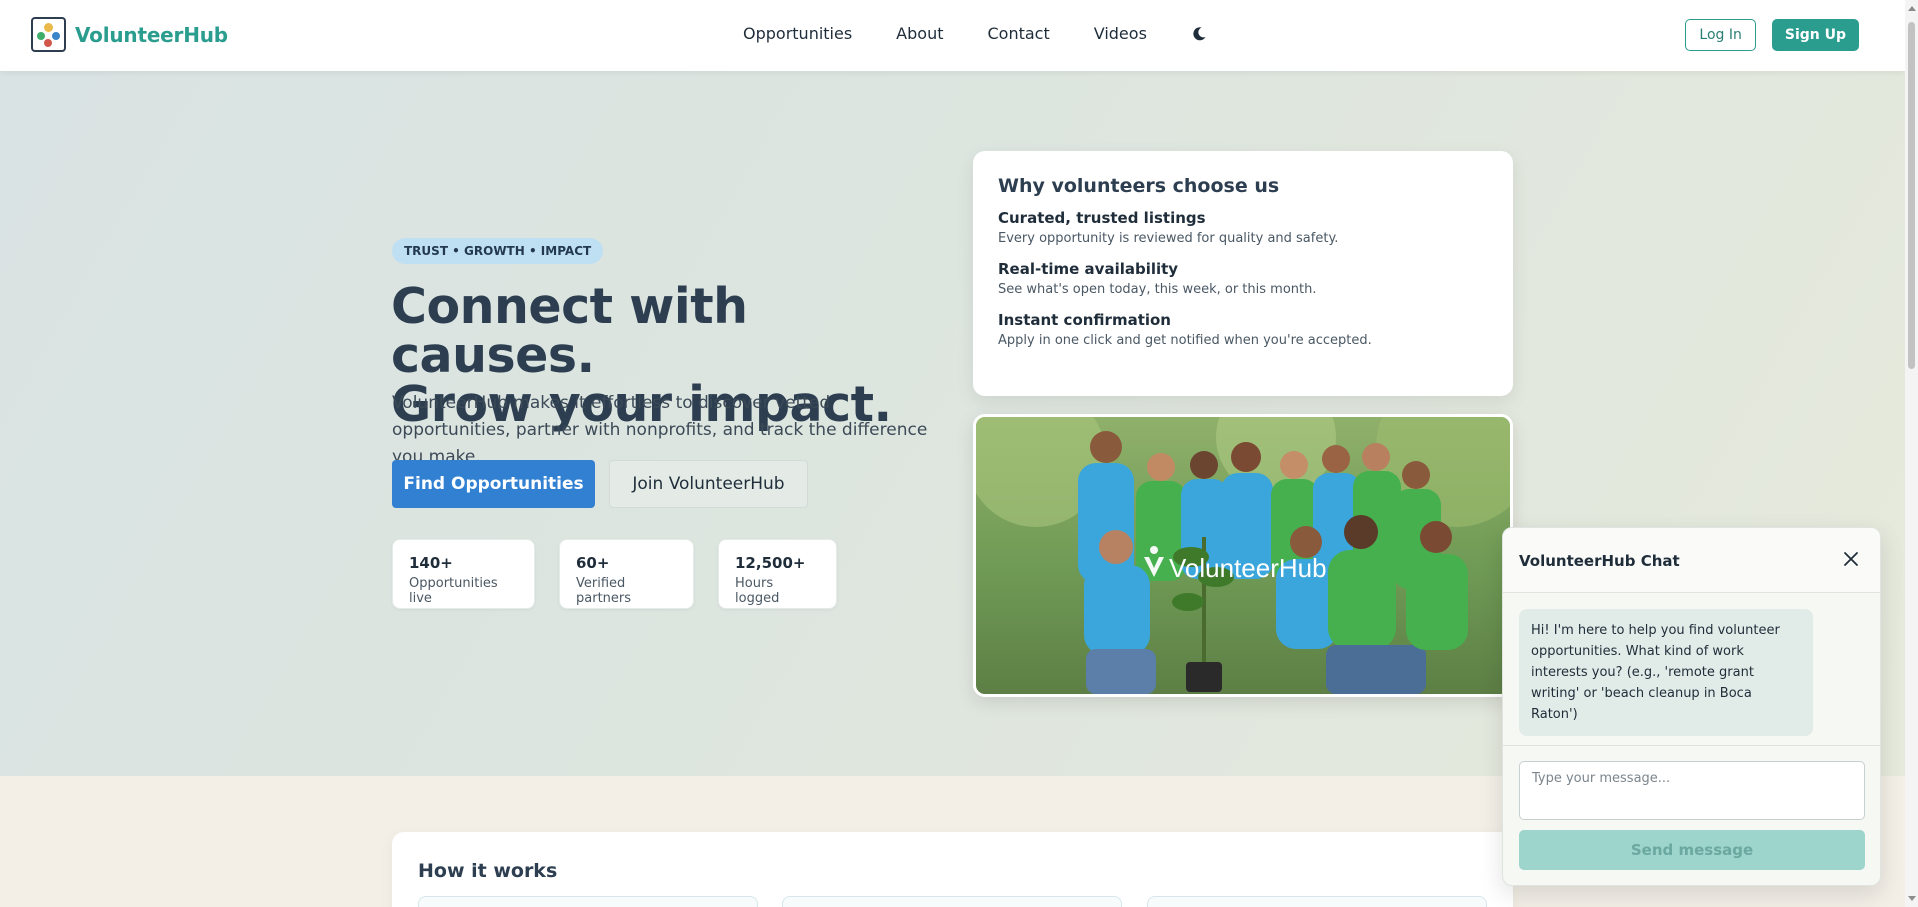  I want to click on volunteers-photo-illustration: VolunteerHub, so click(1243, 555).